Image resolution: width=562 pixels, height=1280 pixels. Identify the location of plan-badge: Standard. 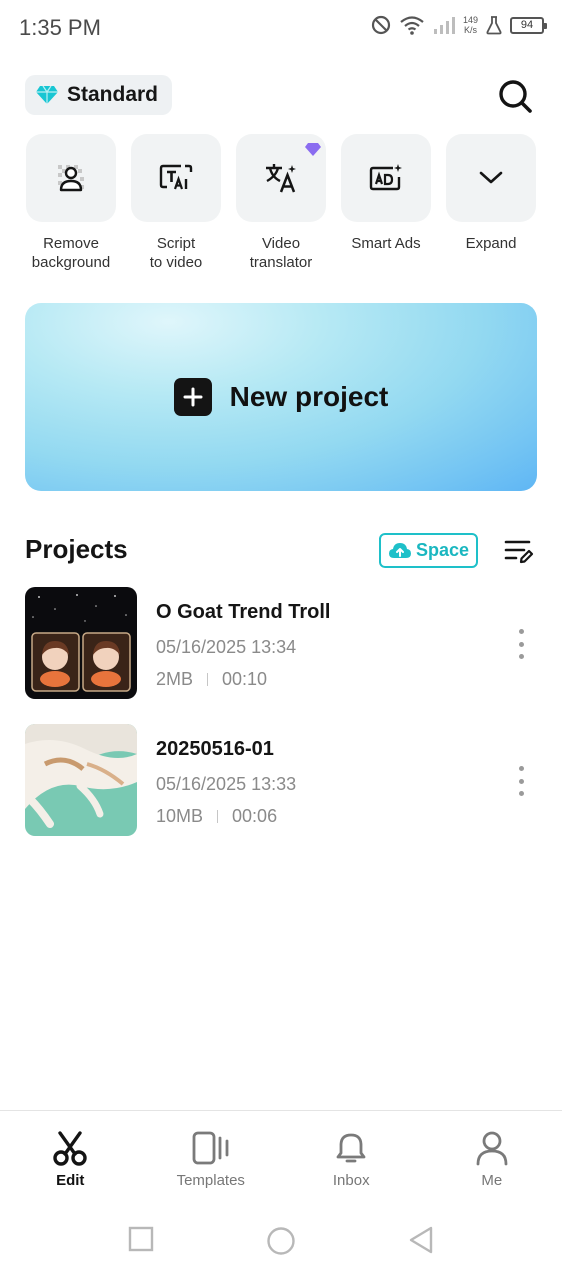
(99, 95).